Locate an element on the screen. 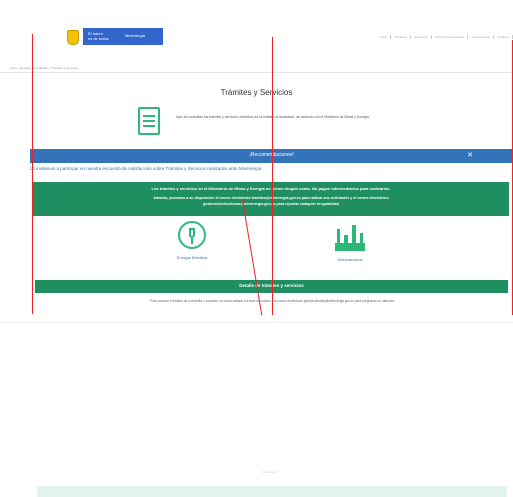  gov-partner: Minenergía is located at coordinates (135, 35).